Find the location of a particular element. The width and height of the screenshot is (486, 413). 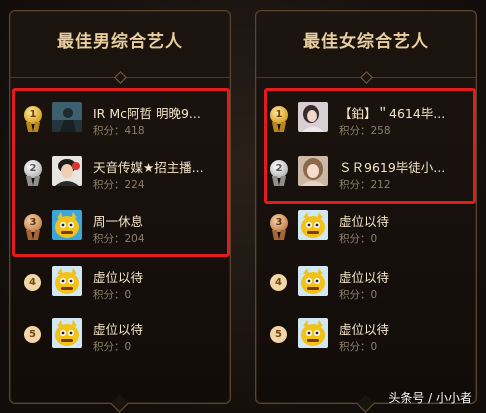

panel-title: 最佳男综合艺人 is located at coordinates (120, 42).